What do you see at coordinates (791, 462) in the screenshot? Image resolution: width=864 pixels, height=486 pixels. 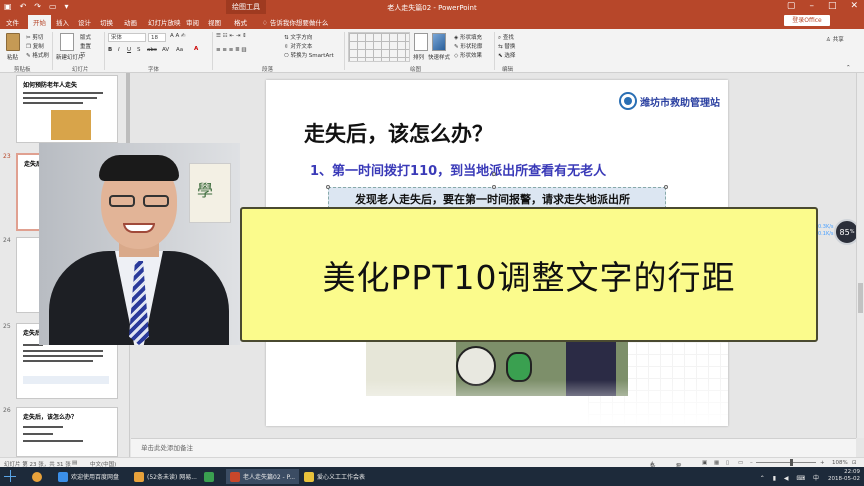 I see `zoom-slider-knob` at bounding box center [791, 462].